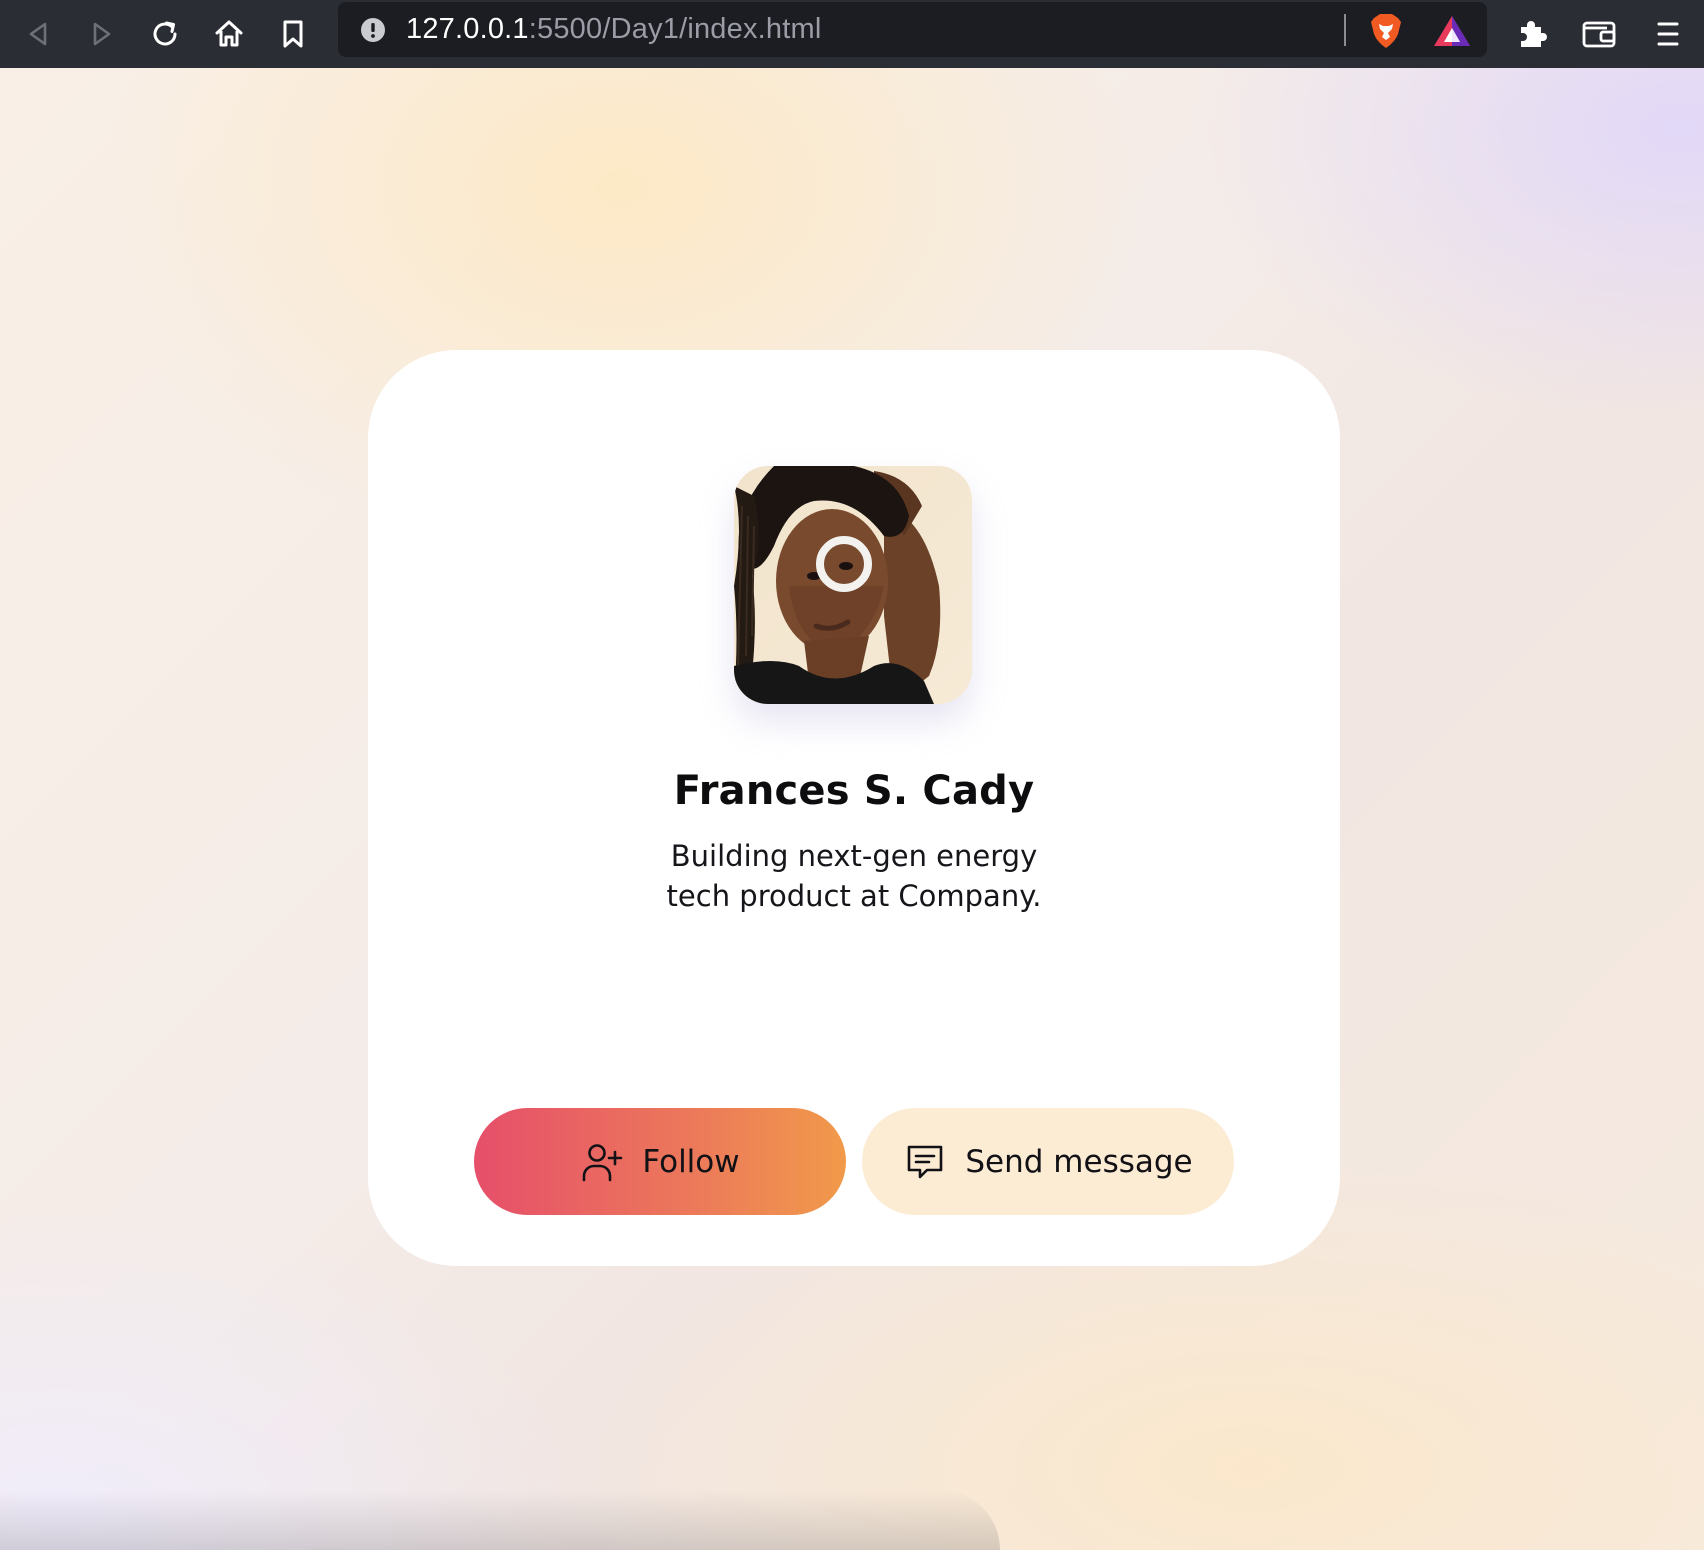 This screenshot has height=1550, width=1704. Describe the element at coordinates (691, 1161) in the screenshot. I see `follow-label: Follow` at that location.